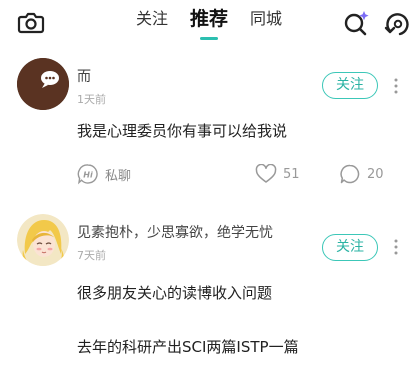 The width and height of the screenshot is (420, 366). I want to click on hashtag-peek, so click(103, 362).